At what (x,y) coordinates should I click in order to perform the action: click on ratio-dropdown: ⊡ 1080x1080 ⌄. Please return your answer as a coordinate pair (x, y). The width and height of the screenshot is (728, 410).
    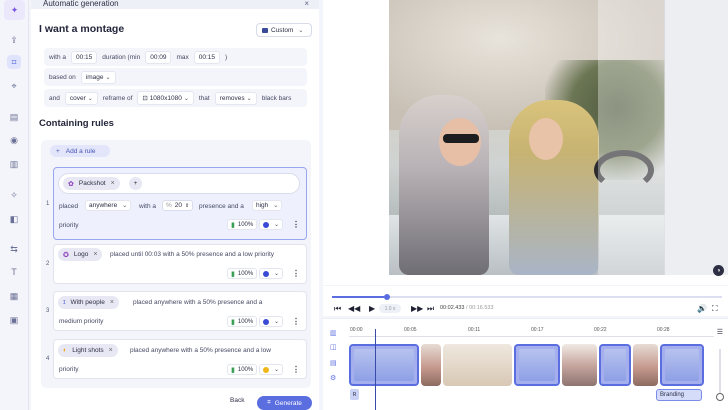
    Looking at the image, I should click on (165, 98).